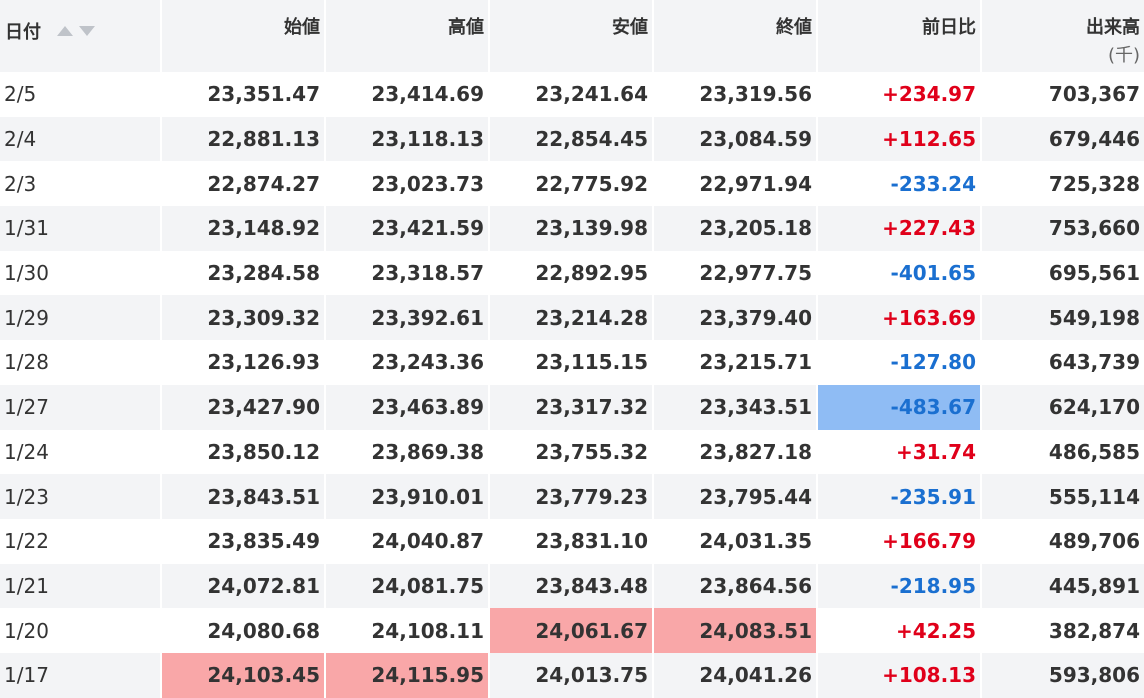 The image size is (1144, 698). Describe the element at coordinates (406, 94) in the screenshot. I see `cell-high: 23,414.69` at that location.